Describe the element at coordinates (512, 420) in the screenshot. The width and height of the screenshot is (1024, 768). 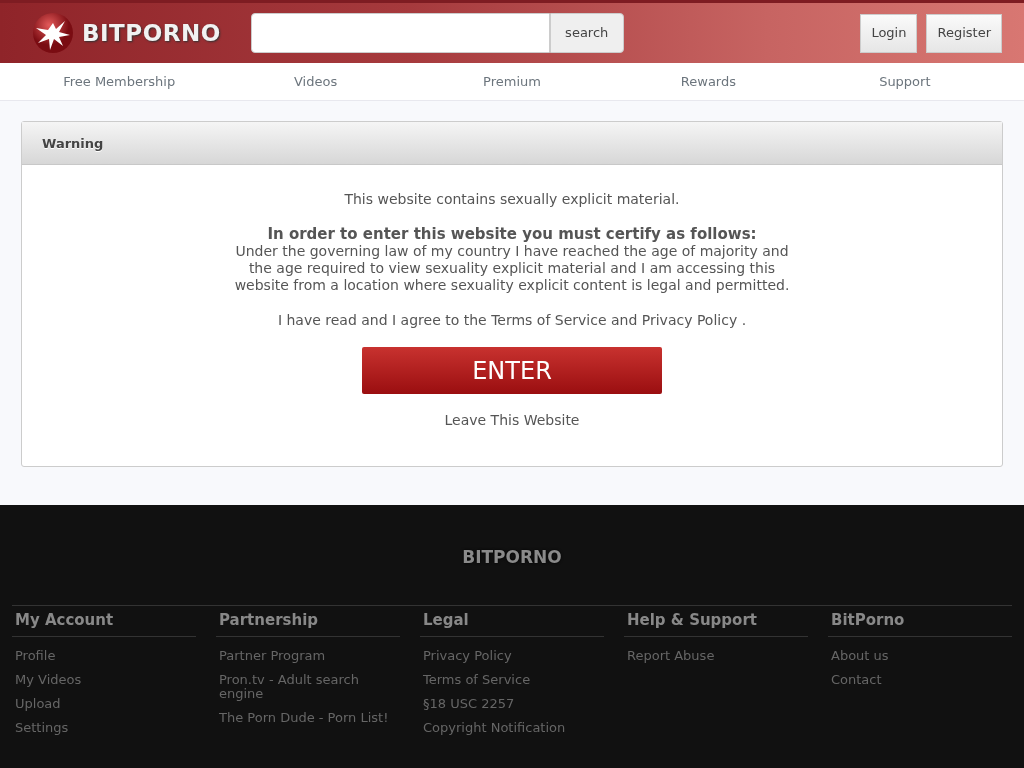
I see `leave-link: Leave This Website` at that location.